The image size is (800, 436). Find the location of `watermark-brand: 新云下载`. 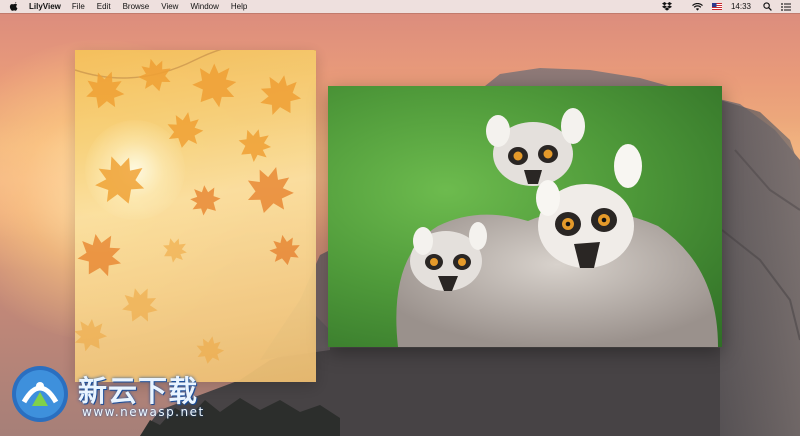

watermark-brand: 新云下载 is located at coordinates (138, 391).